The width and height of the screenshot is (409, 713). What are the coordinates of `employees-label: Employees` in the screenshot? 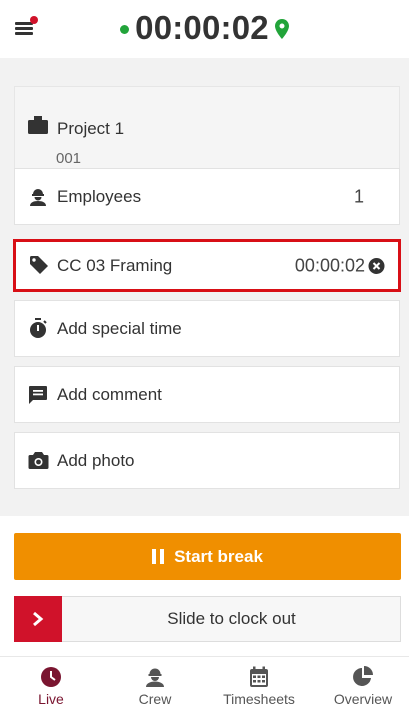 It's located at (99, 196).